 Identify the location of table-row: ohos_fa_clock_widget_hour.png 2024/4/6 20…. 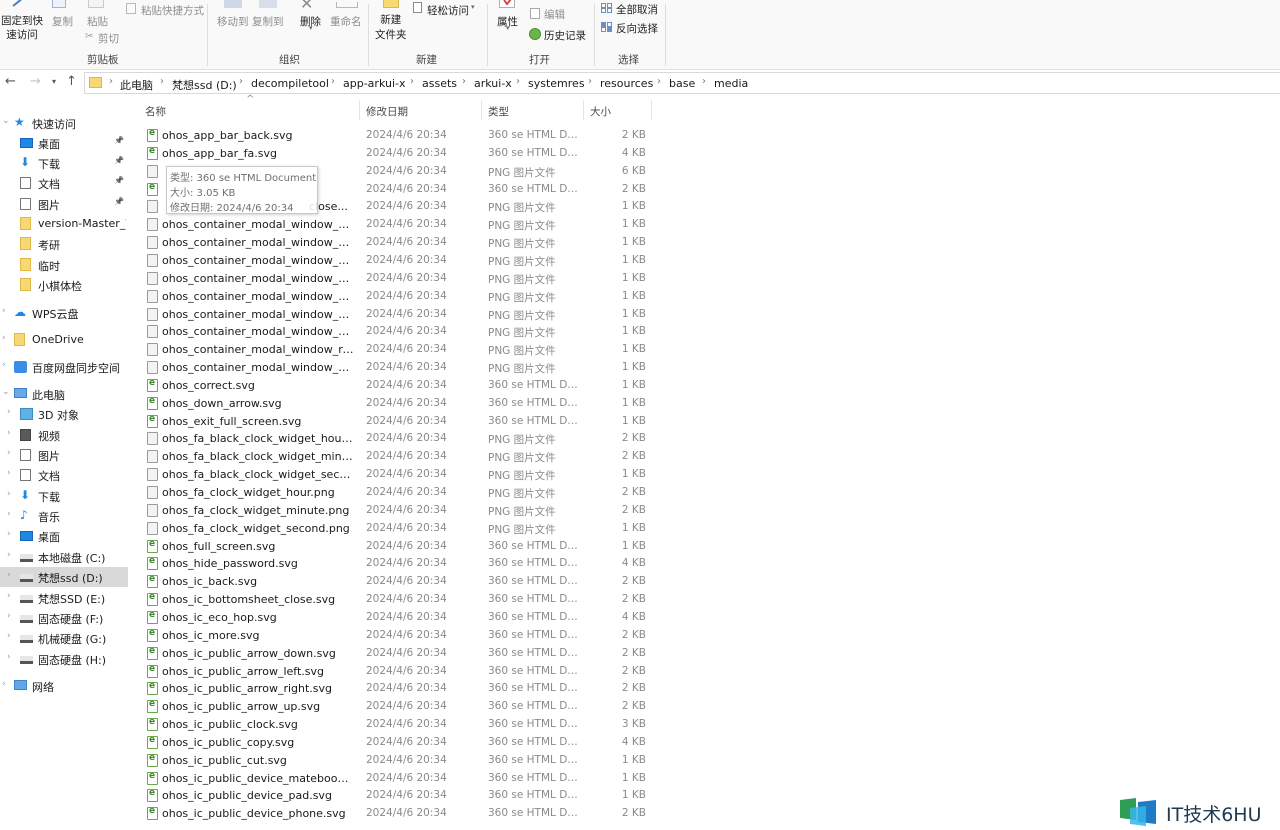
(393, 493).